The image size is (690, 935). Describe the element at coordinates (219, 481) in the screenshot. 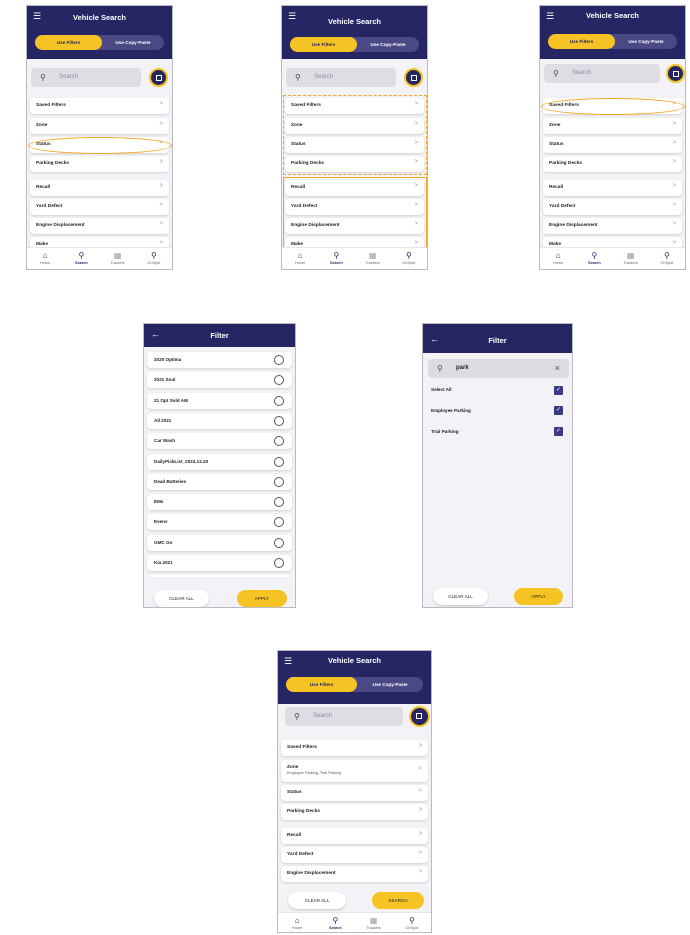

I see `filter-option: Dead Batteries` at that location.